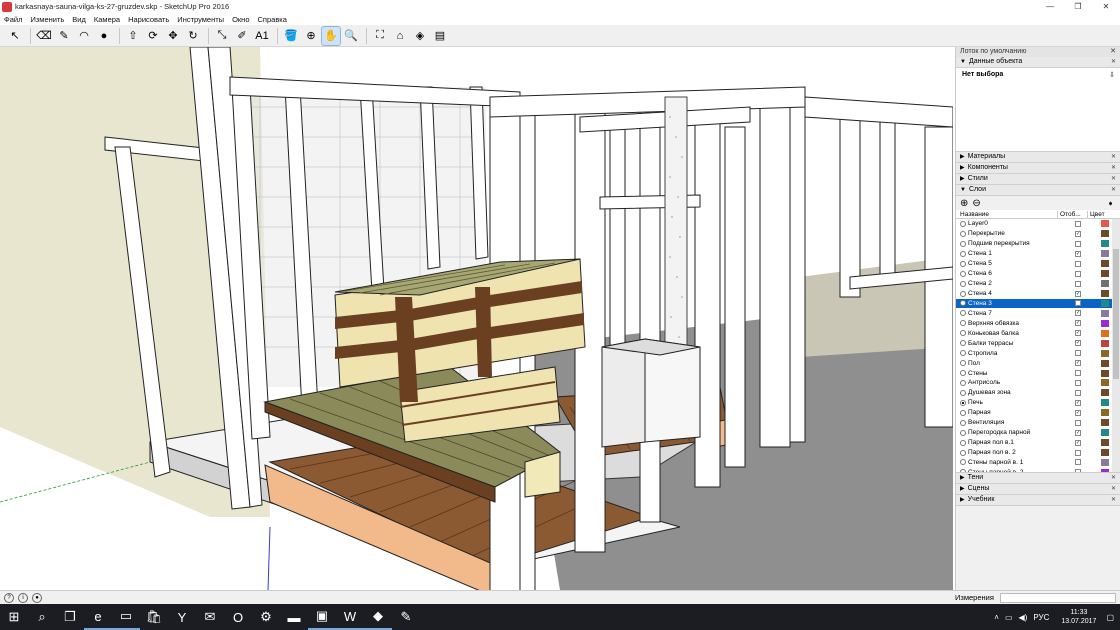 Image resolution: width=1120 pixels, height=630 pixels. Describe the element at coordinates (1038, 234) in the screenshot. I see `layer-row: Перекрытие ✓` at that location.